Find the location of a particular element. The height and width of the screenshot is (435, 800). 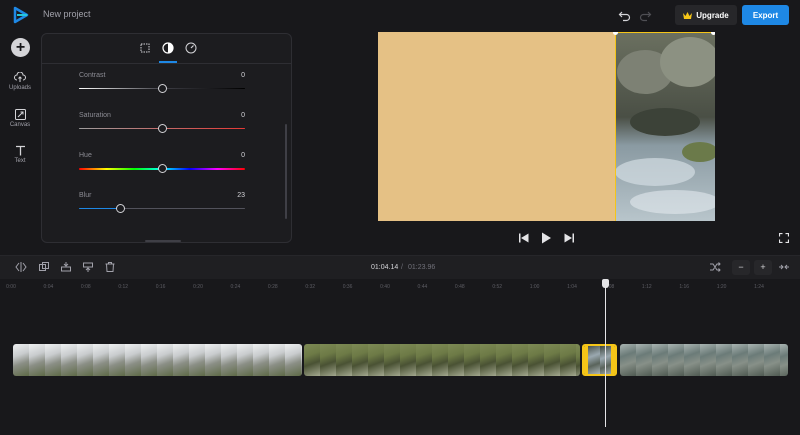

redo-icon is located at coordinates (645, 15).